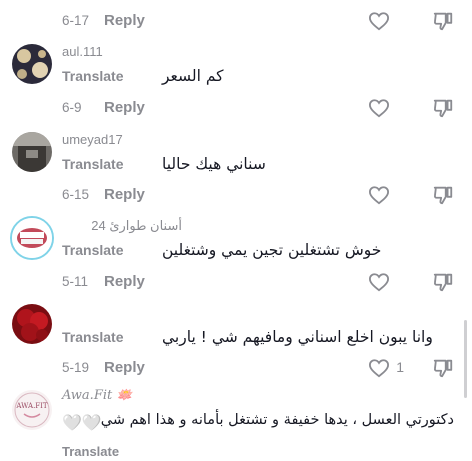 The image size is (472, 461). I want to click on like-count: 1, so click(400, 367).